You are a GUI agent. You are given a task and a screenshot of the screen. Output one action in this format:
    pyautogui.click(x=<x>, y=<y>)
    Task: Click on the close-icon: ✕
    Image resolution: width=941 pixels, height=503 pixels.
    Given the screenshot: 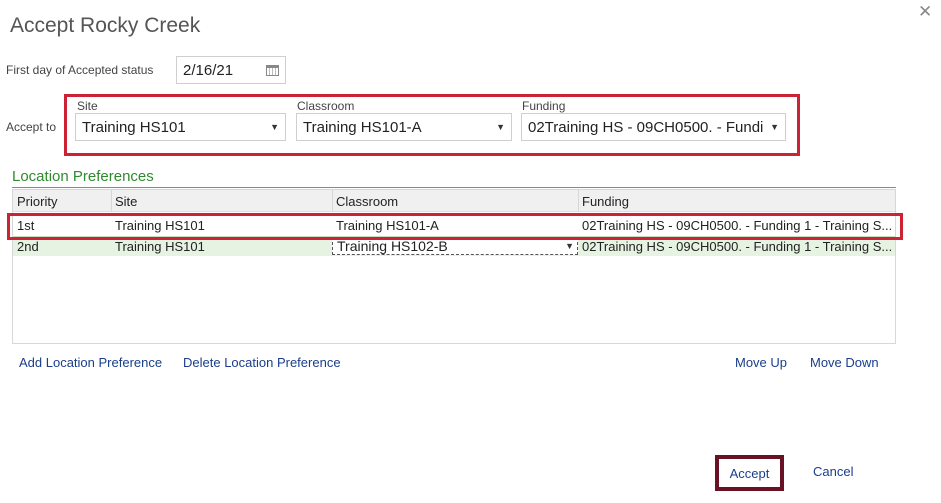 What is the action you would take?
    pyautogui.click(x=925, y=11)
    